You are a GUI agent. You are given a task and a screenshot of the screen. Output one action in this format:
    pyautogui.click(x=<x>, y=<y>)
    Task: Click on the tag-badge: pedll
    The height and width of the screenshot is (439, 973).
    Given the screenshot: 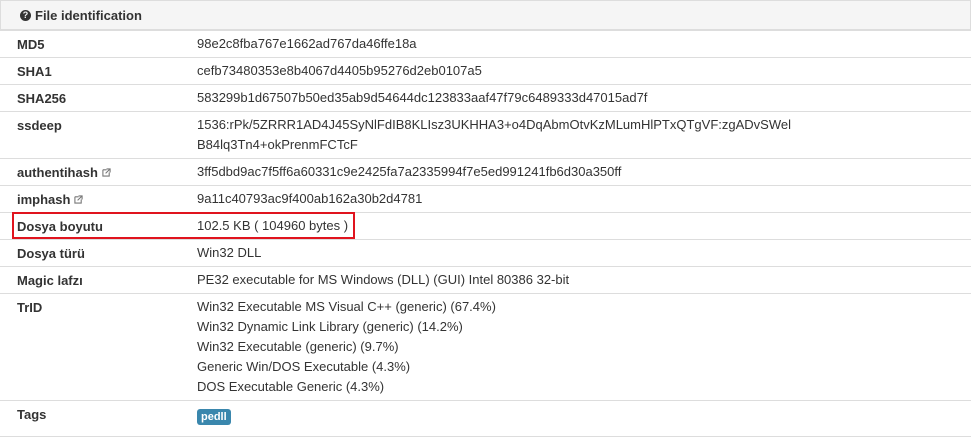 What is the action you would take?
    pyautogui.click(x=214, y=417)
    